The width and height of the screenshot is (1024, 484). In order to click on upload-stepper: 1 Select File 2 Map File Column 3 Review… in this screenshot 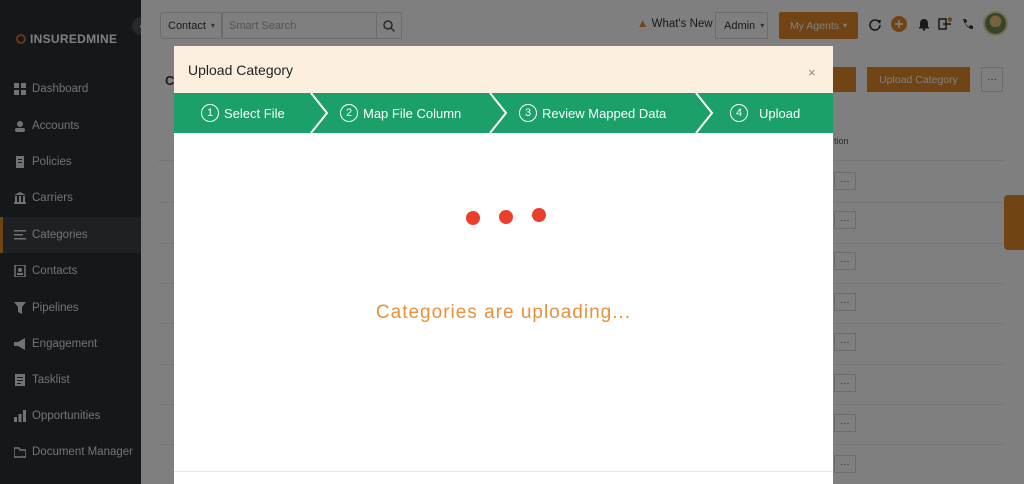, I will do `click(503, 113)`.